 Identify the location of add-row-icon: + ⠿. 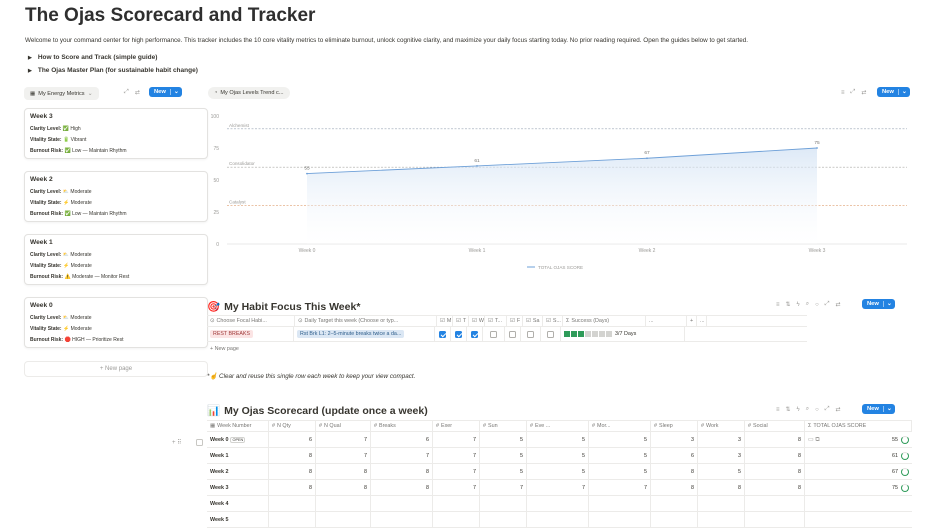
(177, 442).